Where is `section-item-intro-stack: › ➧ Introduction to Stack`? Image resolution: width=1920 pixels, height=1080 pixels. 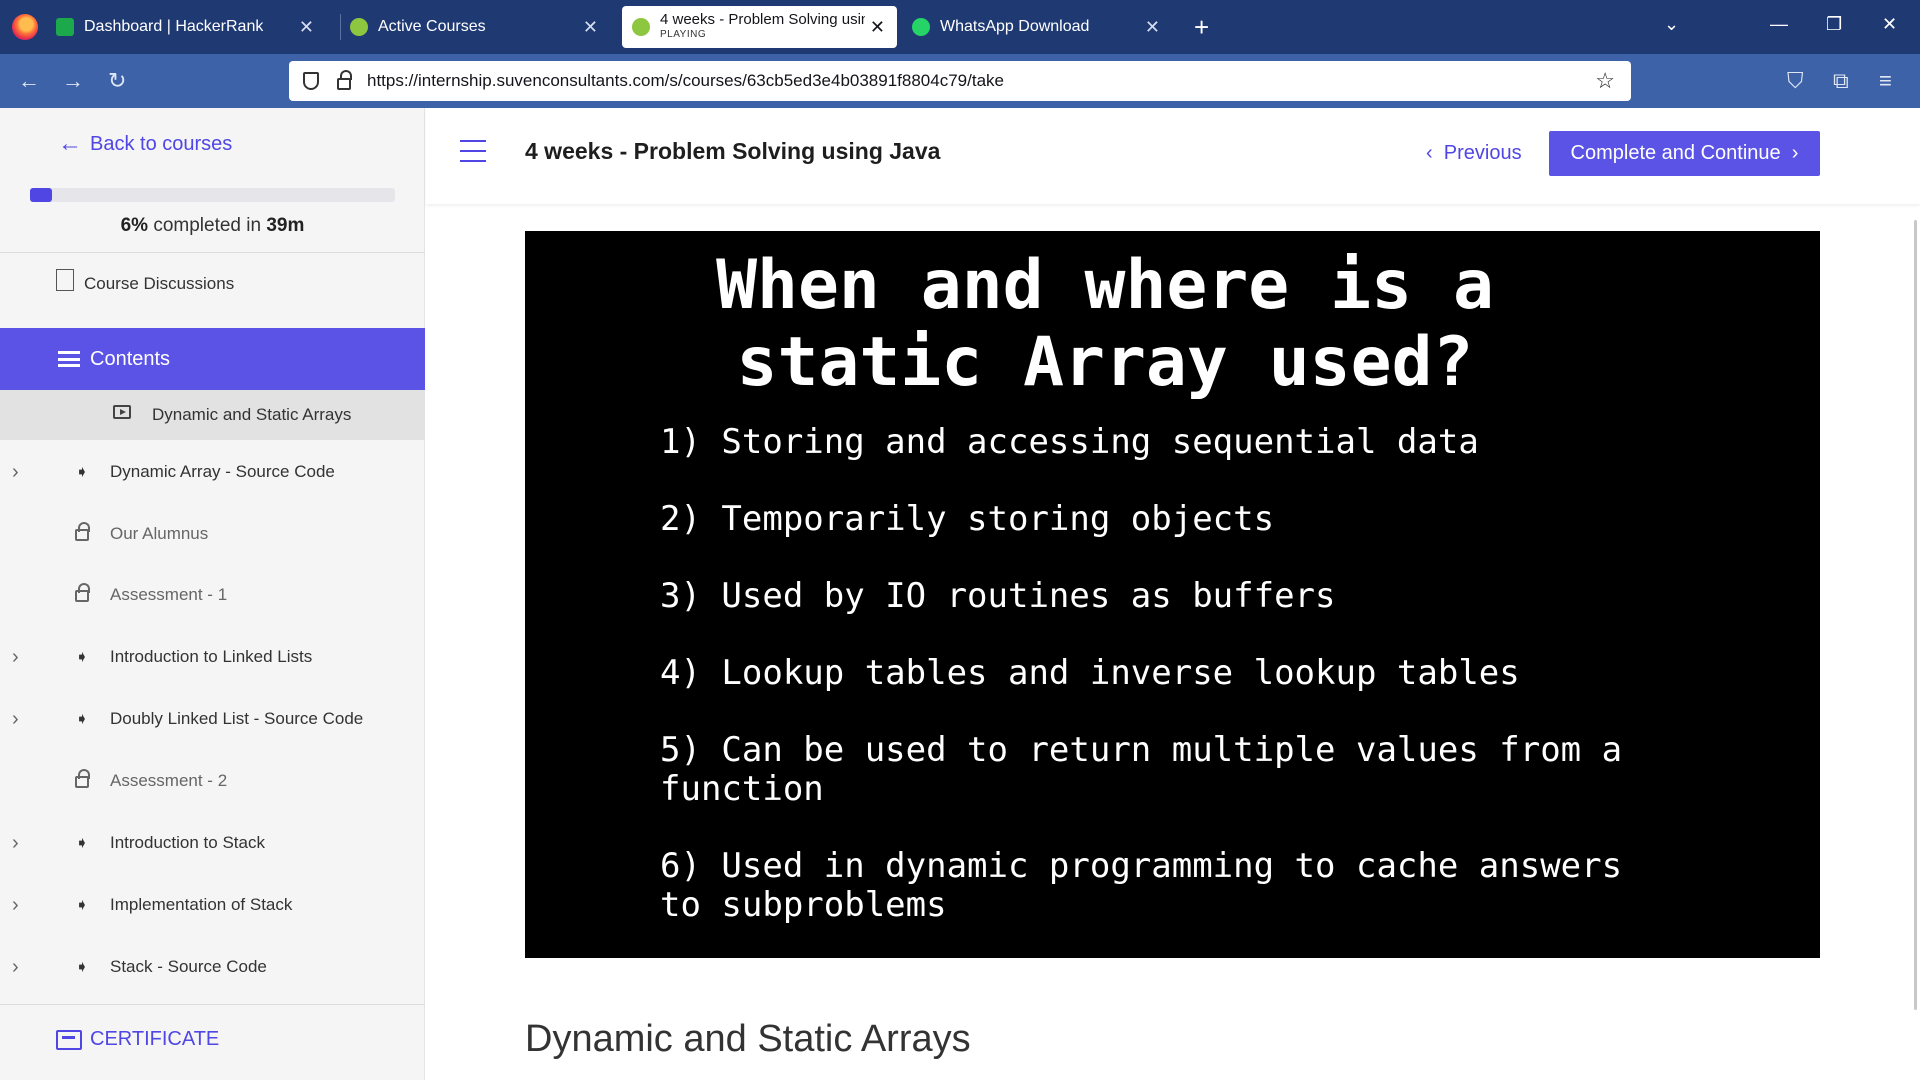 section-item-intro-stack: › ➧ Introduction to Stack is located at coordinates (212, 843).